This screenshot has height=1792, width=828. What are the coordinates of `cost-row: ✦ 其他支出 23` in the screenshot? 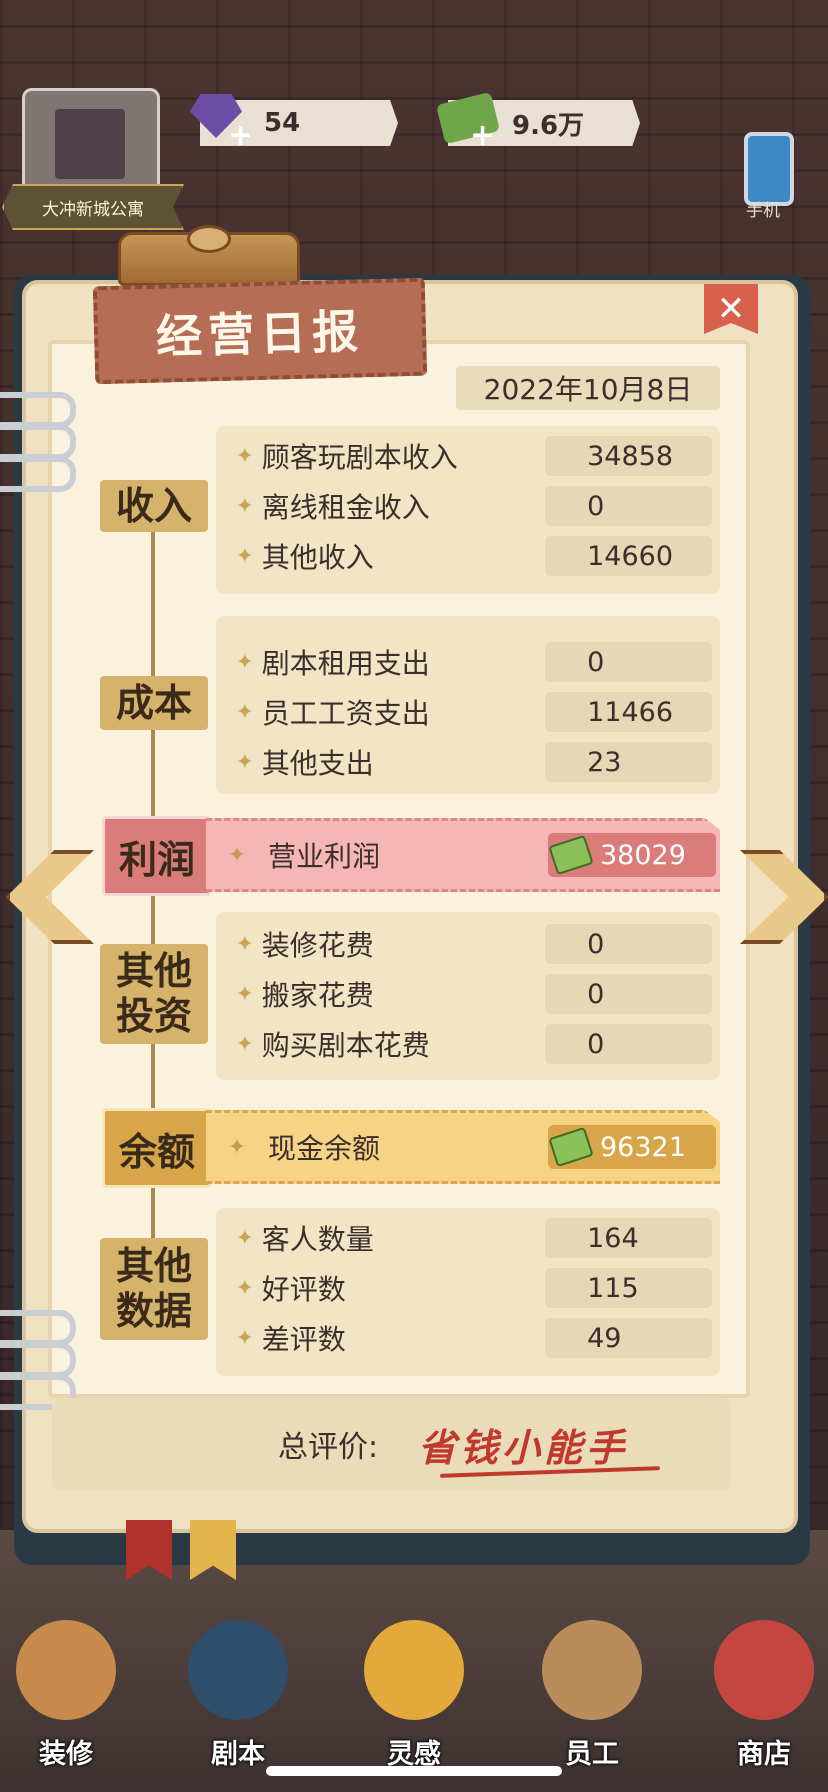 It's located at (470, 762).